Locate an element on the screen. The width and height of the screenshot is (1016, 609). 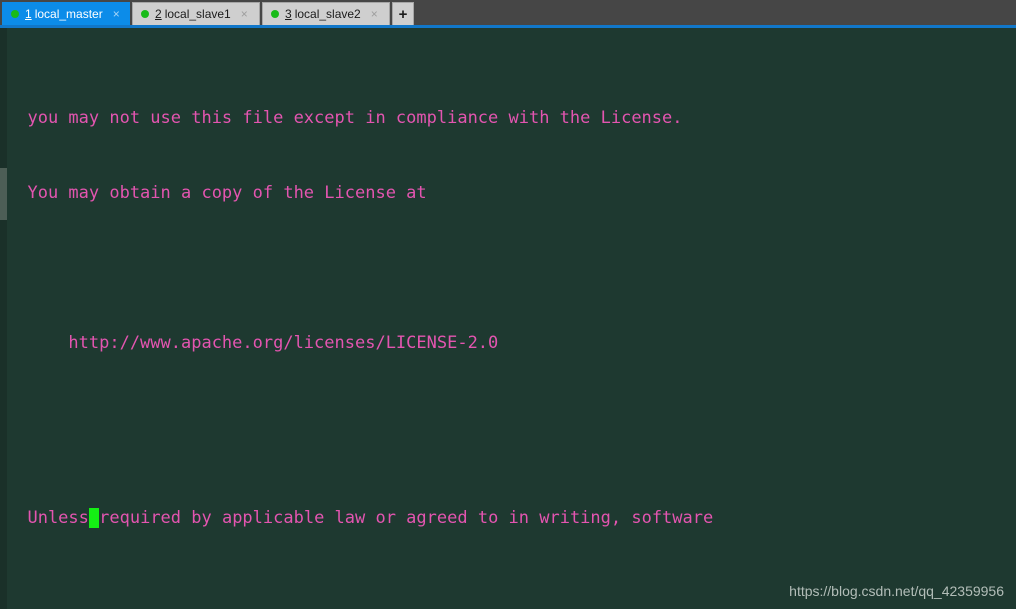
new-tab-button: + is located at coordinates (403, 14).